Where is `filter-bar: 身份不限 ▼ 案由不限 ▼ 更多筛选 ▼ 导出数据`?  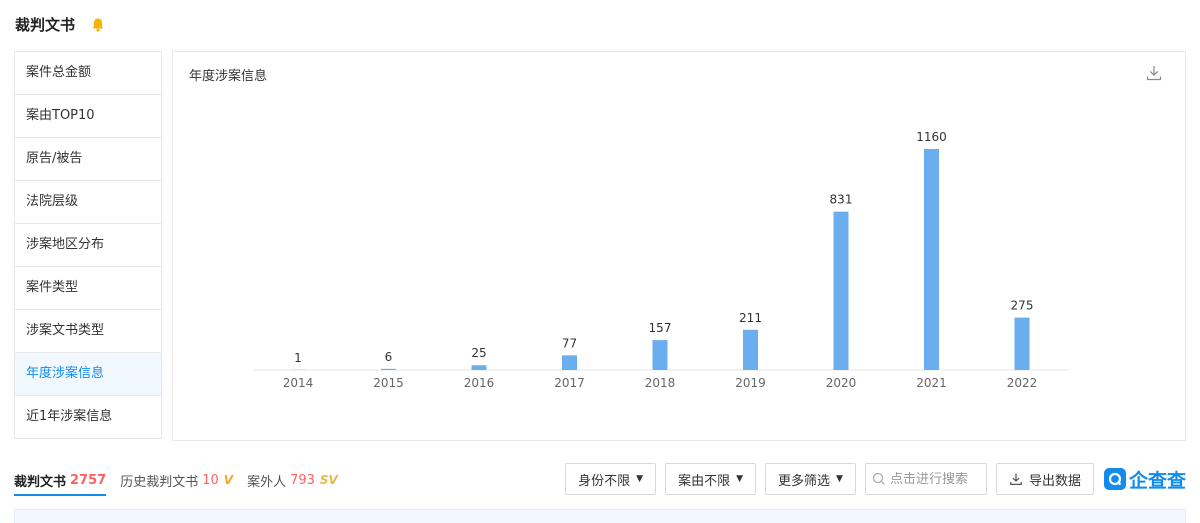 filter-bar: 身份不限 ▼ 案由不限 ▼ 更多筛选 ▼ 导出数据 is located at coordinates (871, 479).